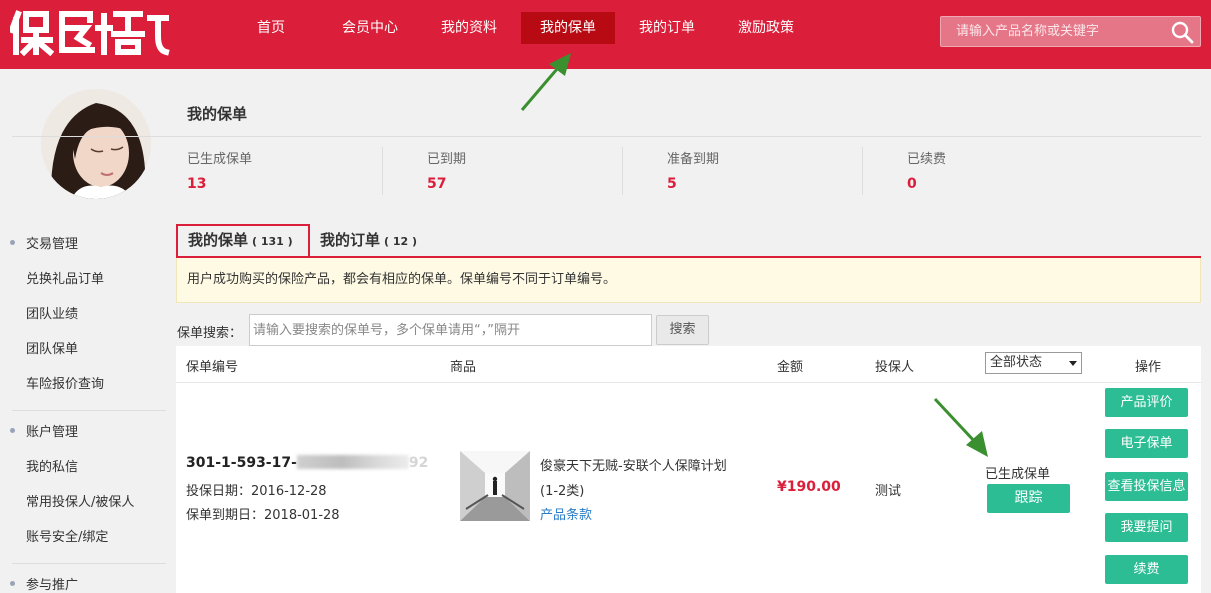 Image resolution: width=1211 pixels, height=593 pixels. I want to click on site-logo, so click(89, 31).